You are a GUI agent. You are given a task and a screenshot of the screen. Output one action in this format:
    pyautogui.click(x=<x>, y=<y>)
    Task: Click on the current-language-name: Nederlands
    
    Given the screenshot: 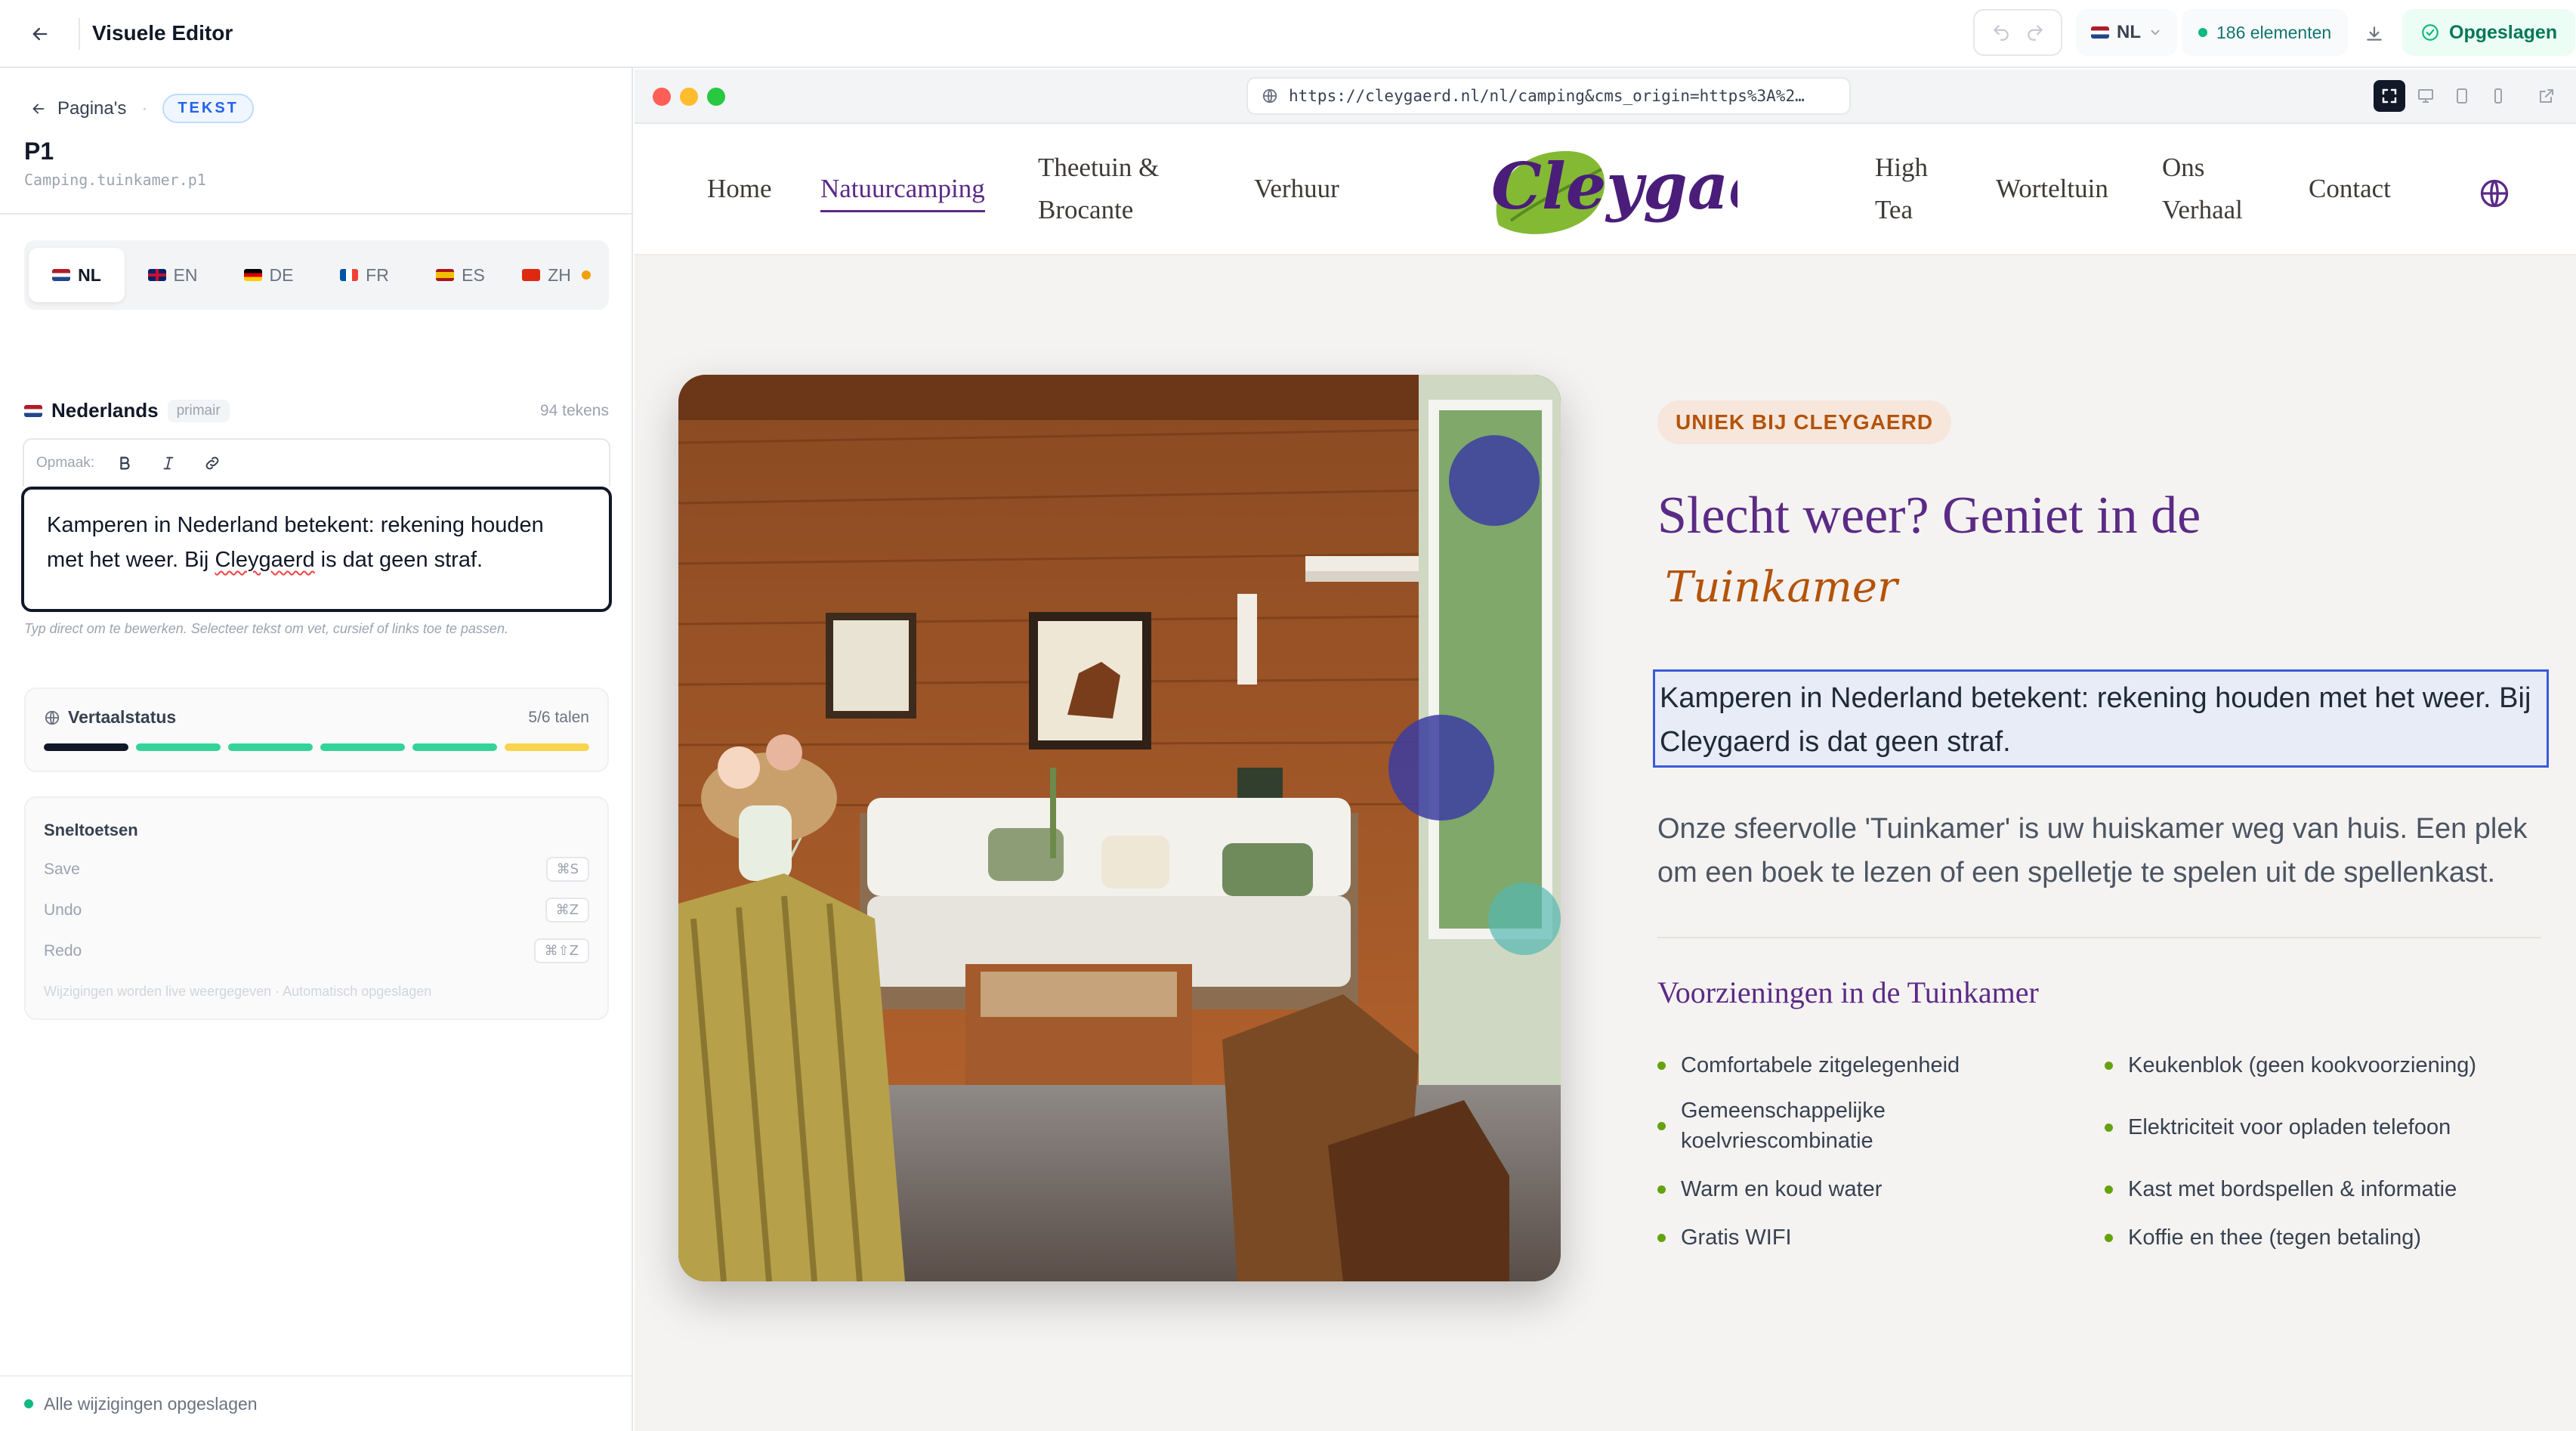 What is the action you would take?
    pyautogui.click(x=105, y=410)
    